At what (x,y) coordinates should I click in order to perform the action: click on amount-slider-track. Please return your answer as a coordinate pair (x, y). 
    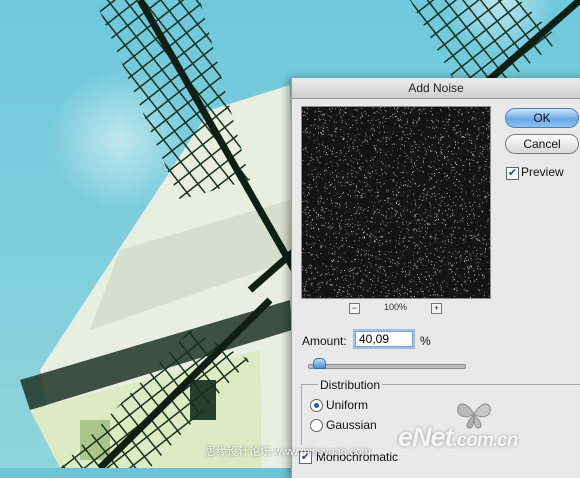
    Looking at the image, I should click on (387, 366).